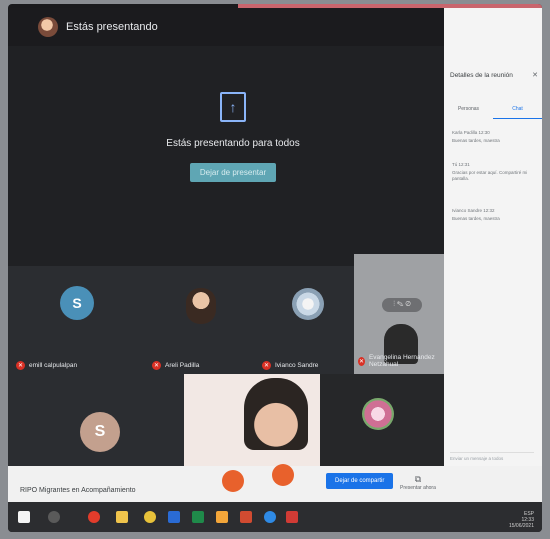 The height and width of the screenshot is (539, 550). What do you see at coordinates (246, 517) in the screenshot?
I see `powerpoint-icon` at bounding box center [246, 517].